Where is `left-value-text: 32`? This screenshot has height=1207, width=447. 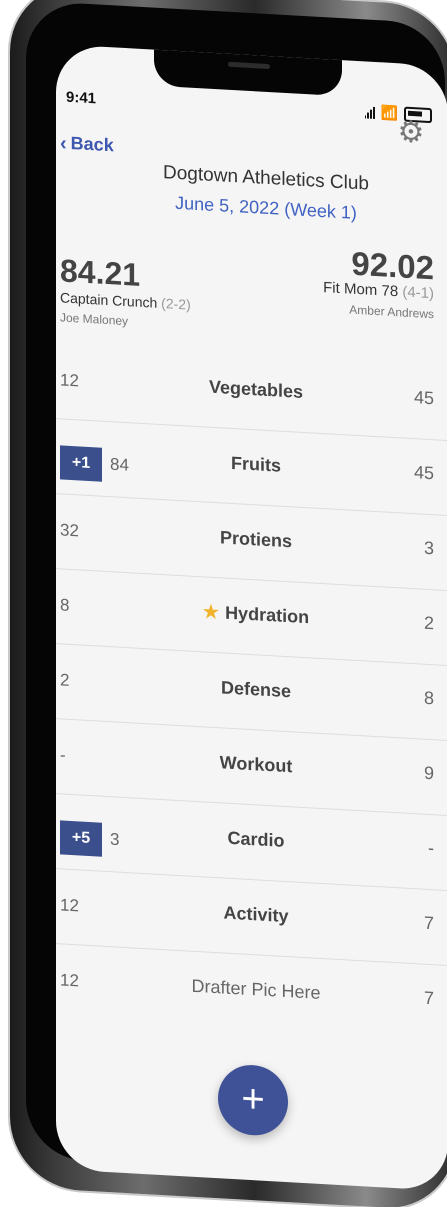 left-value-text: 32 is located at coordinates (69, 530).